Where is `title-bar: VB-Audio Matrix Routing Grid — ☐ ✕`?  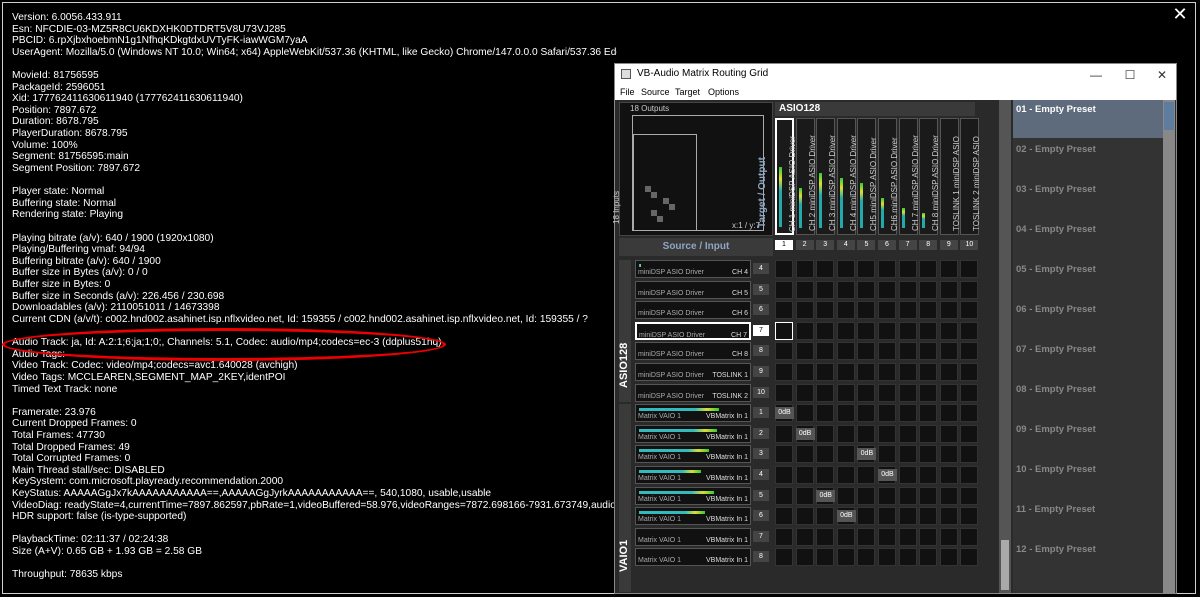 title-bar: VB-Audio Matrix Routing Grid — ☐ ✕ is located at coordinates (895, 75).